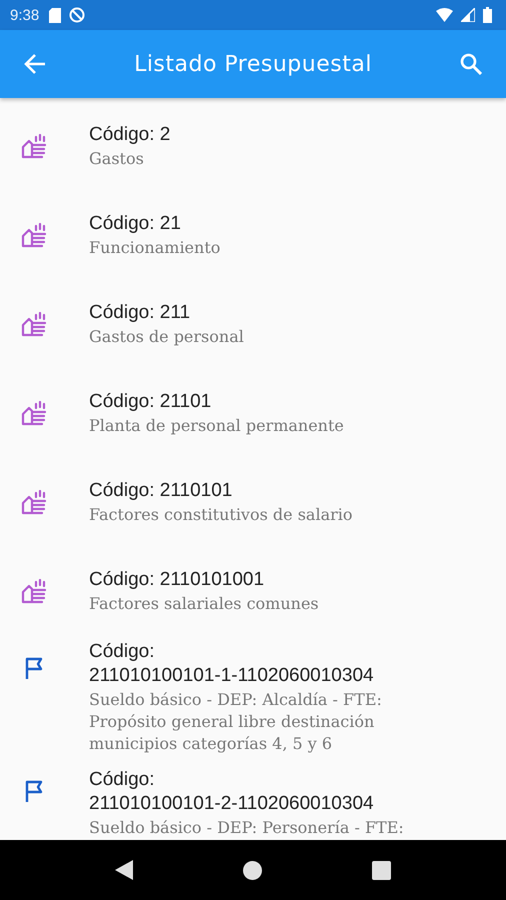  Describe the element at coordinates (253, 146) in the screenshot. I see `list-item: Código: 2 Gastos` at that location.